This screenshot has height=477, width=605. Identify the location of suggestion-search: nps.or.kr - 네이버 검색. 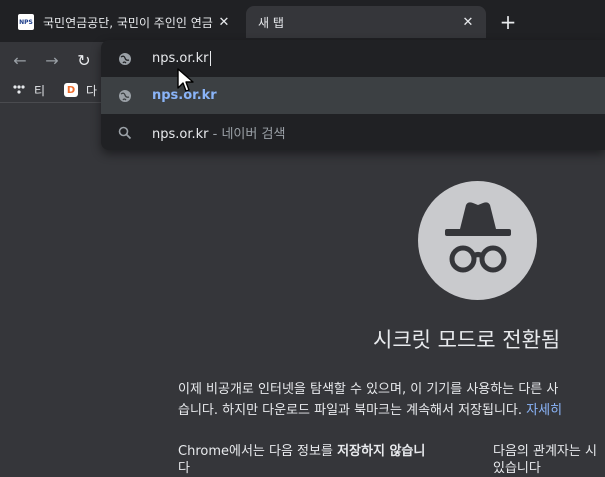
(353, 132).